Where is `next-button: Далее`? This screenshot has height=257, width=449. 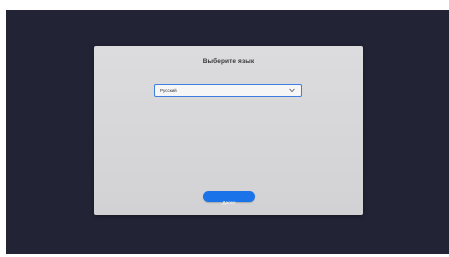
next-button: Далее is located at coordinates (229, 198).